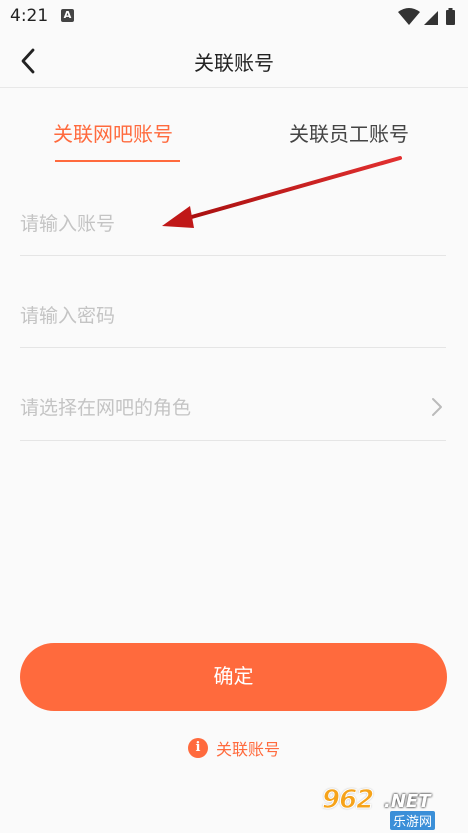 The image size is (468, 833). I want to click on info-icon: i, so click(197, 748).